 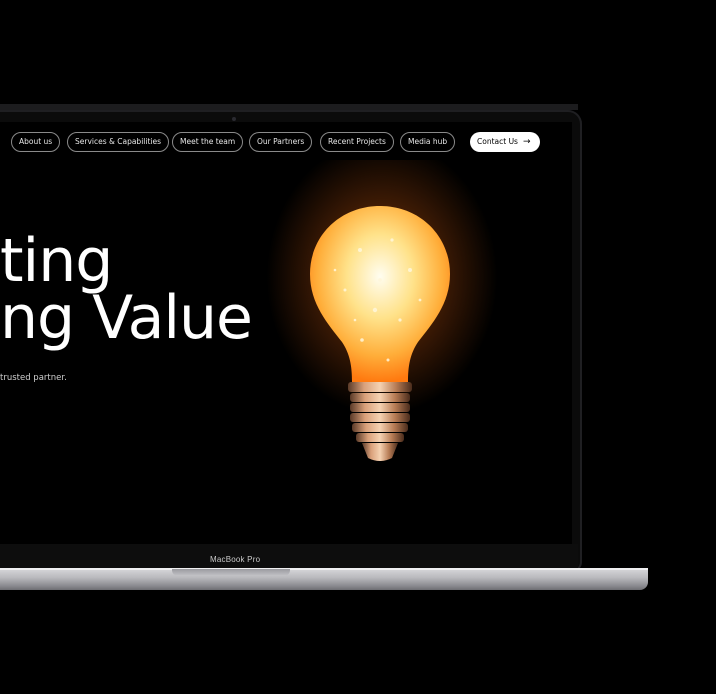 What do you see at coordinates (208, 142) in the screenshot?
I see `nav-meet-the-team: Meet the team` at bounding box center [208, 142].